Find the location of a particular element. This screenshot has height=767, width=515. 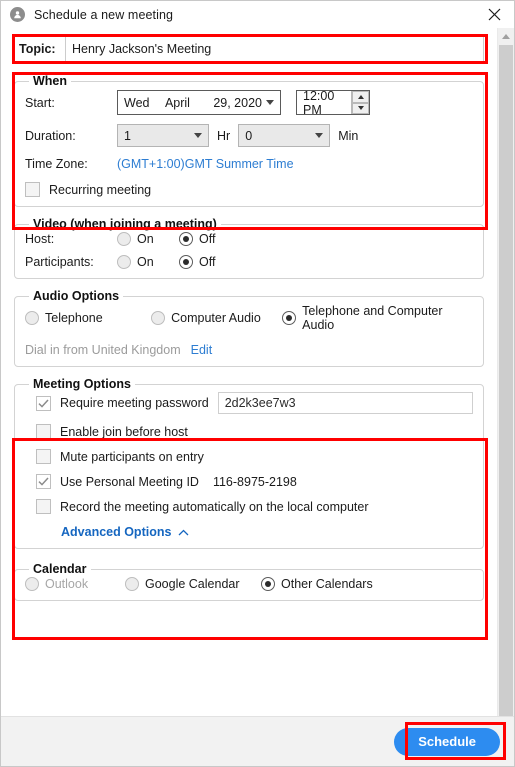

calendar-options-row: Outlook Google Calendar Other Calendars is located at coordinates (249, 584).